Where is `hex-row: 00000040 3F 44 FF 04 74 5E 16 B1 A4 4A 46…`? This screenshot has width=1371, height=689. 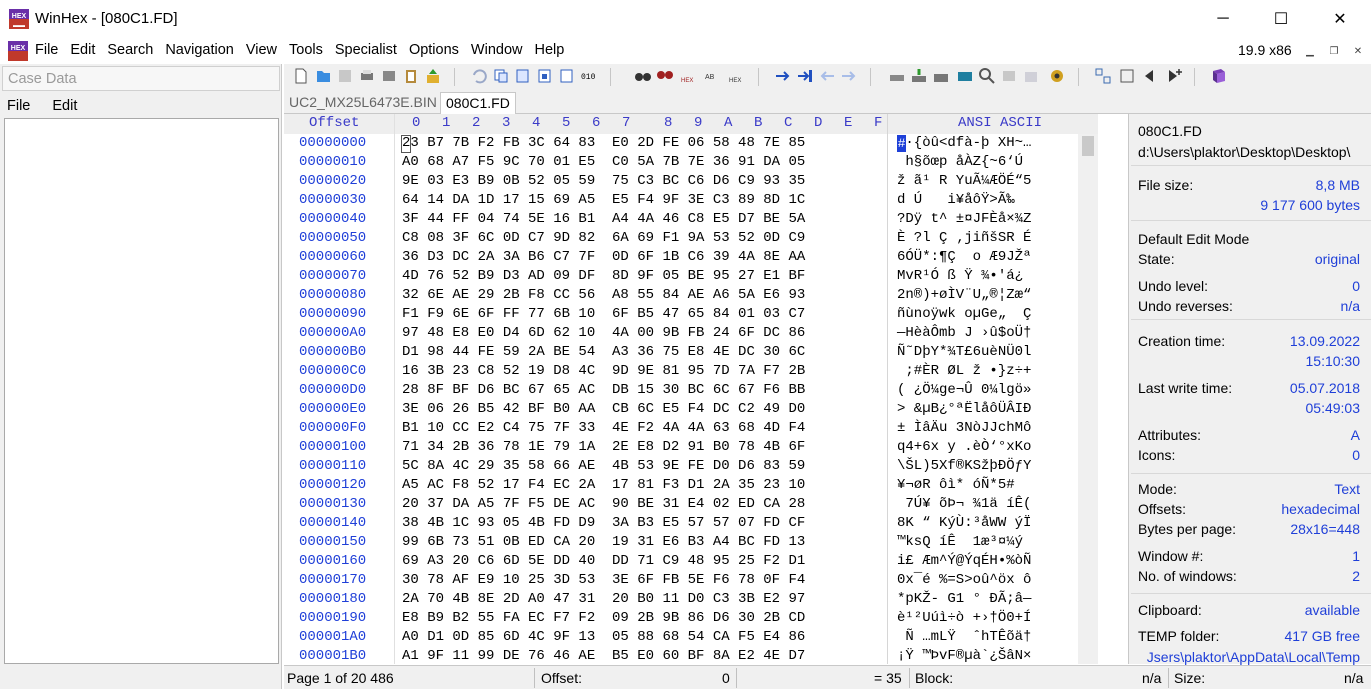
hex-row: 00000040 3F 44 FF 04 74 5E 16 B1 A4 4A 46… is located at coordinates (691, 219).